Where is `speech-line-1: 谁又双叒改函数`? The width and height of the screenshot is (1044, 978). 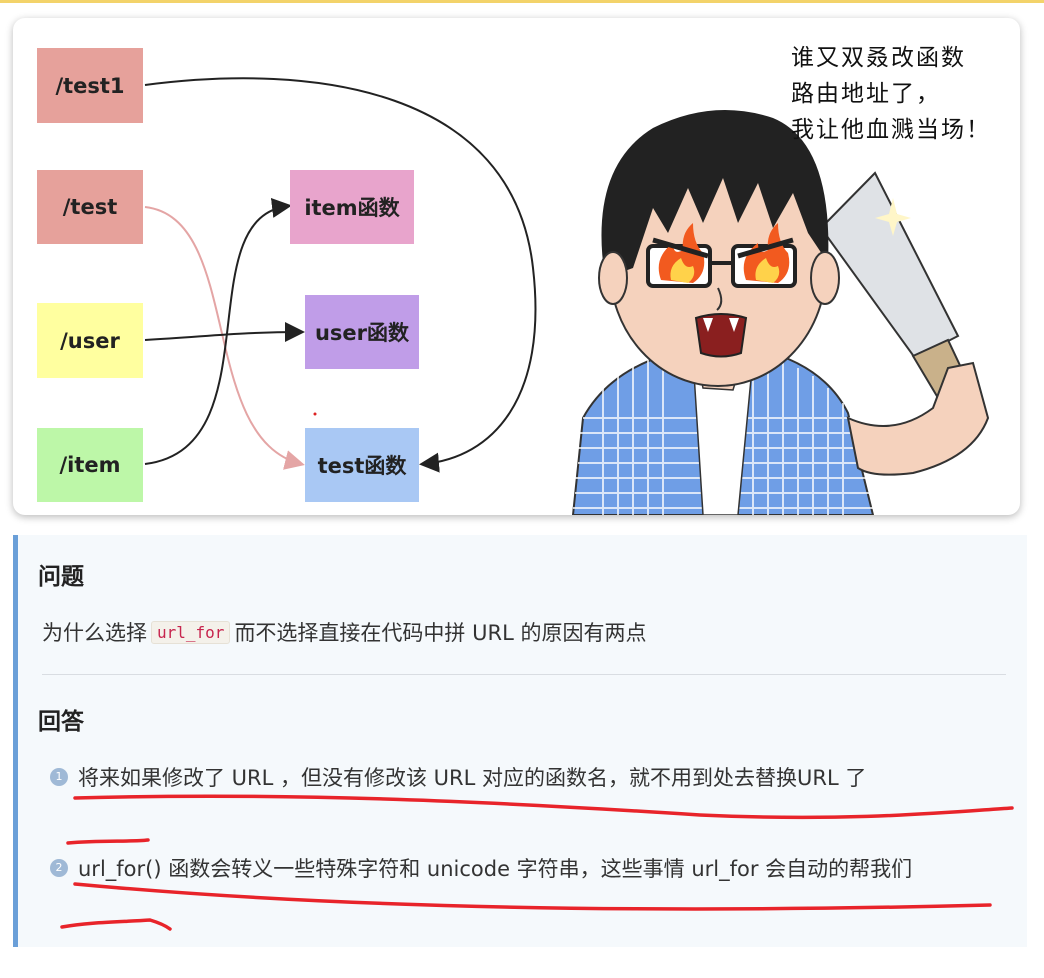
speech-line-1: 谁又双叒改函数 is located at coordinates (878, 58).